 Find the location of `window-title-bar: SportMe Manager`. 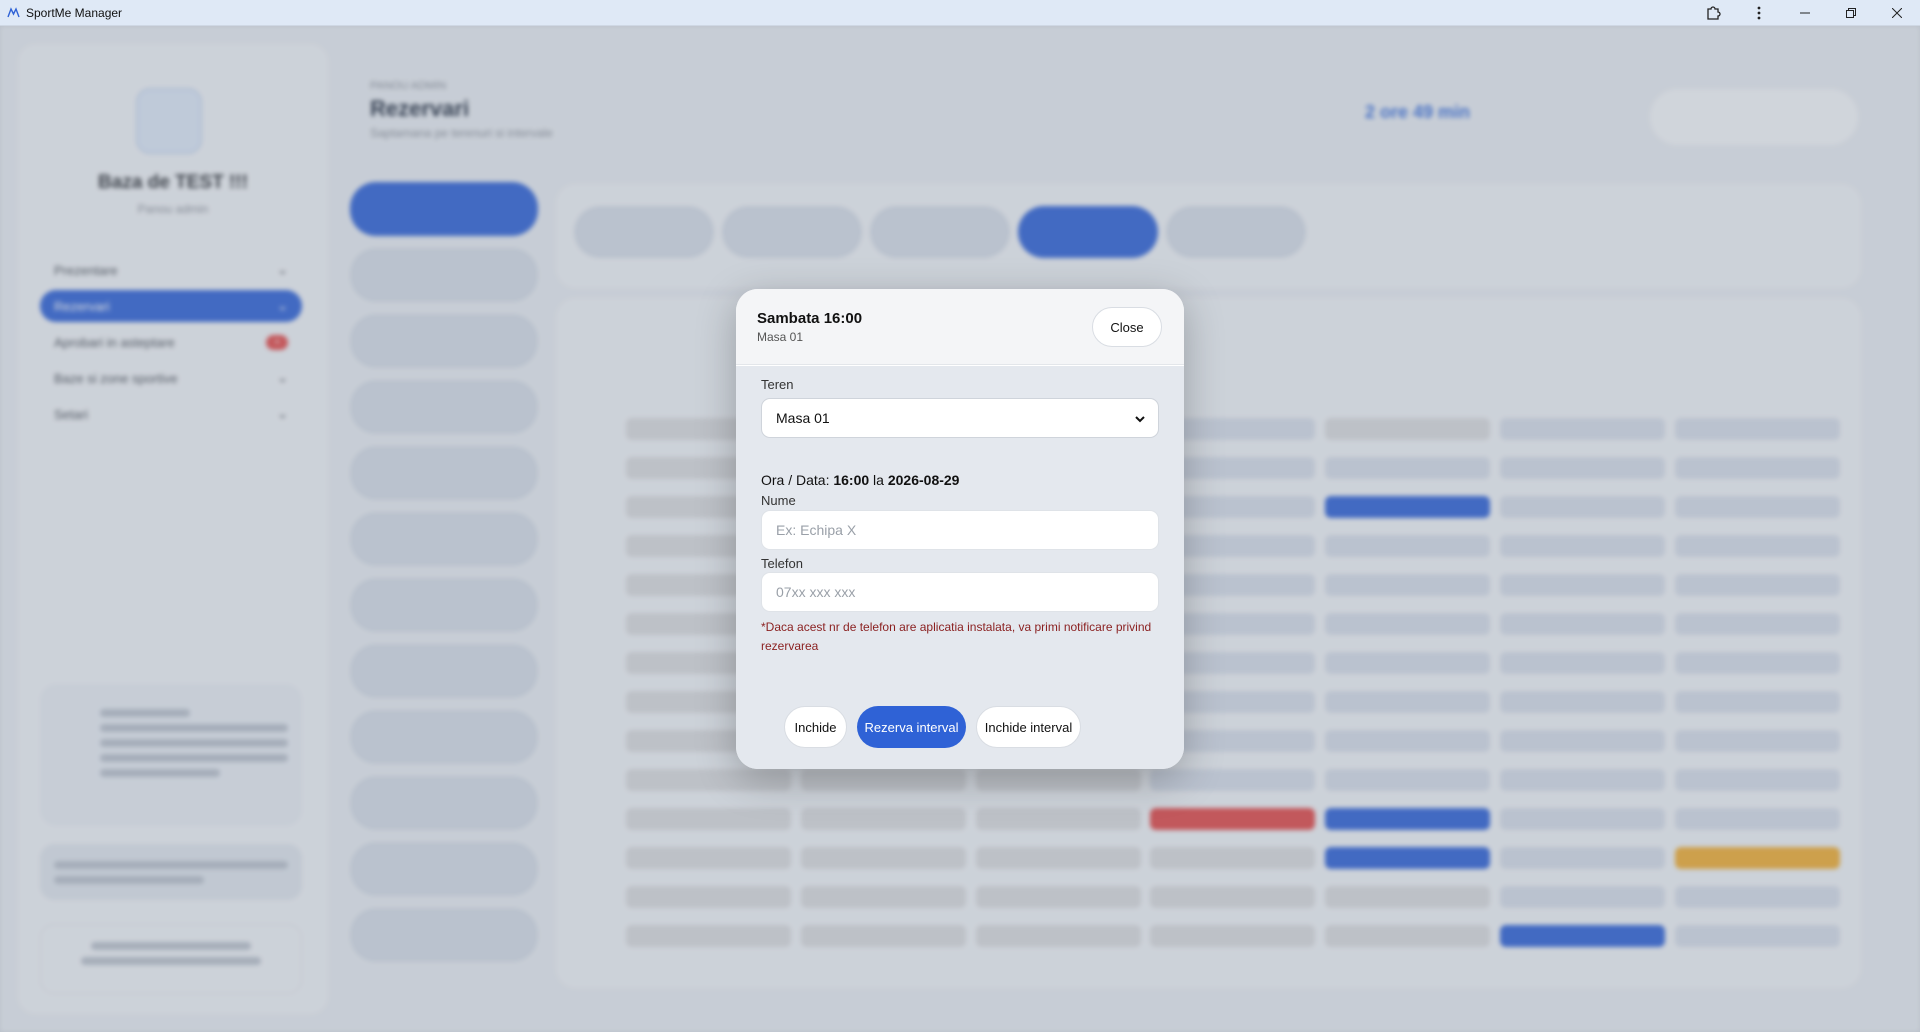

window-title-bar: SportMe Manager is located at coordinates (960, 13).